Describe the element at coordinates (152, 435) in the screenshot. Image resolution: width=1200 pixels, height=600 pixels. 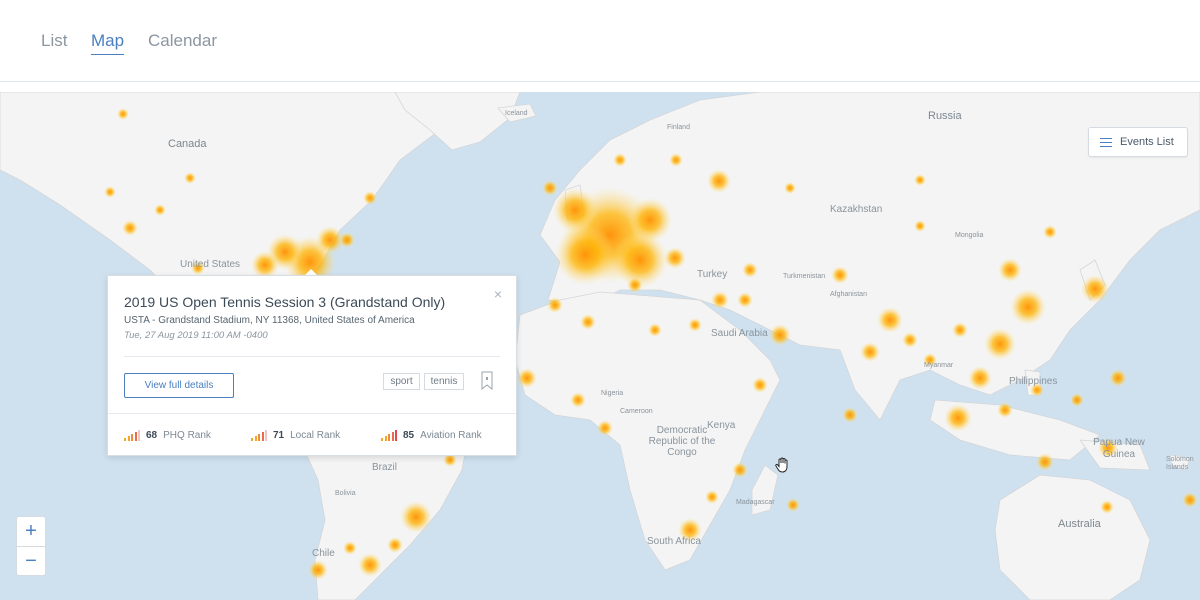
I see `phq-rank-value: 68` at that location.